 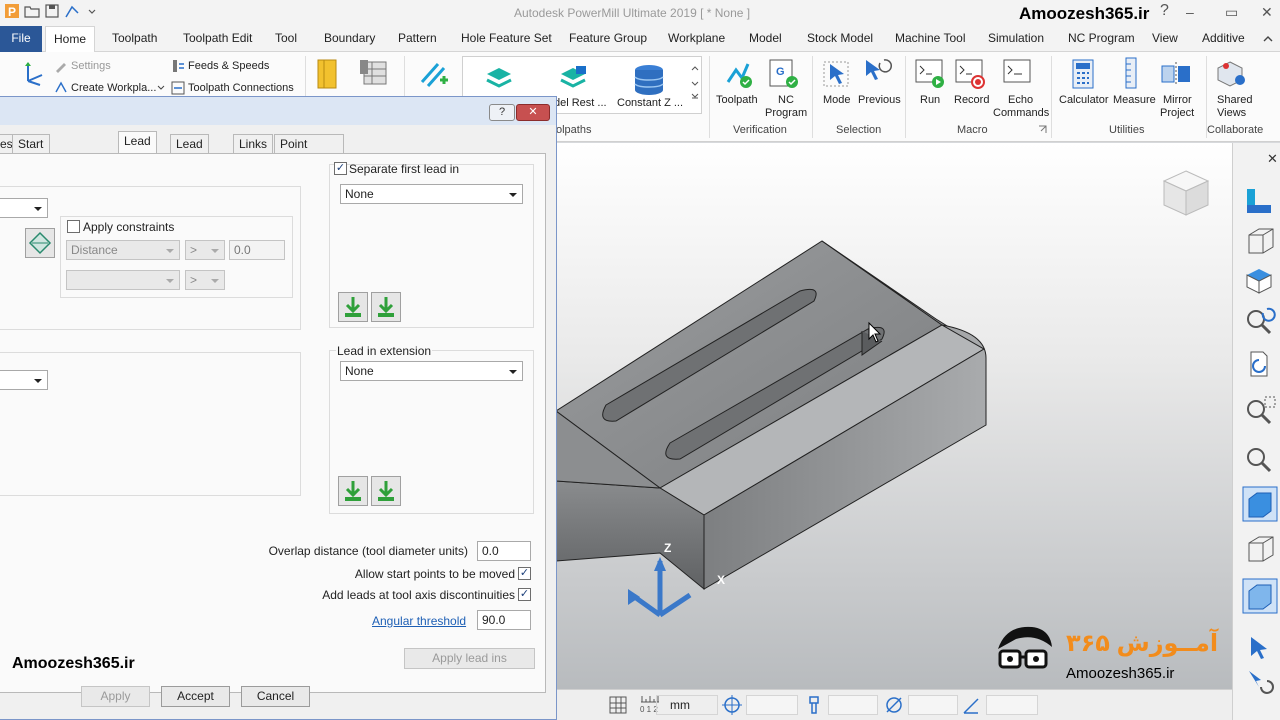 I want to click on copy-lead-button, so click(x=353, y=307).